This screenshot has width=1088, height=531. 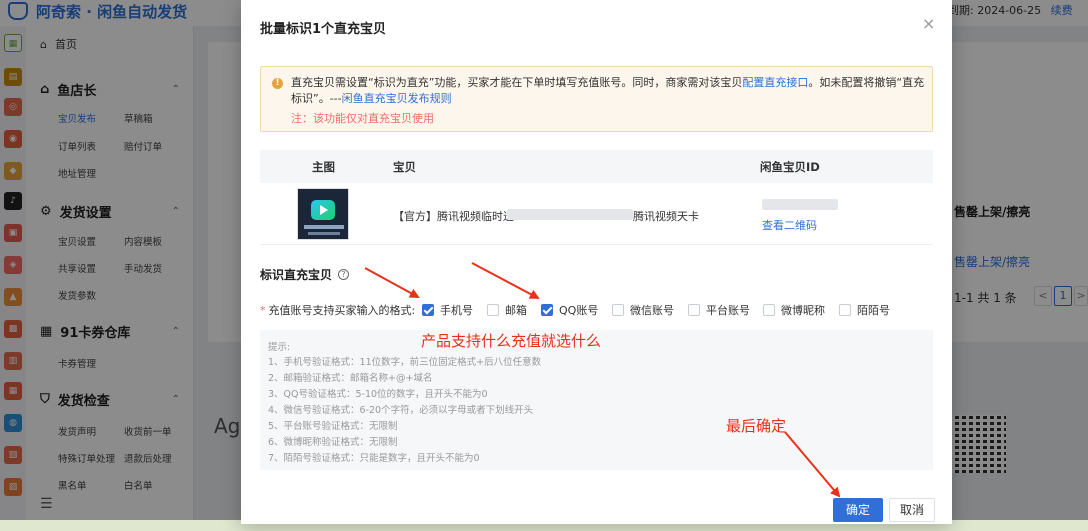 What do you see at coordinates (323, 167) in the screenshot?
I see `column-header-image: 主图` at bounding box center [323, 167].